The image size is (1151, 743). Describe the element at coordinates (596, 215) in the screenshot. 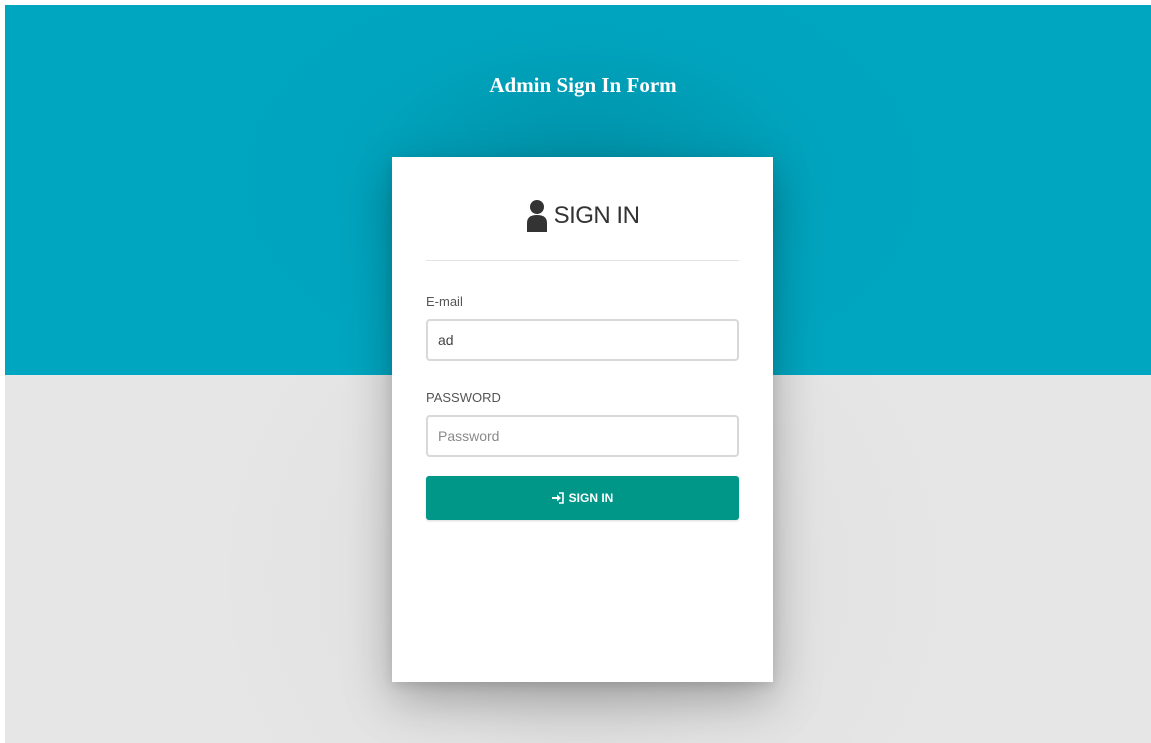

I see `card-title: SIGN IN` at that location.